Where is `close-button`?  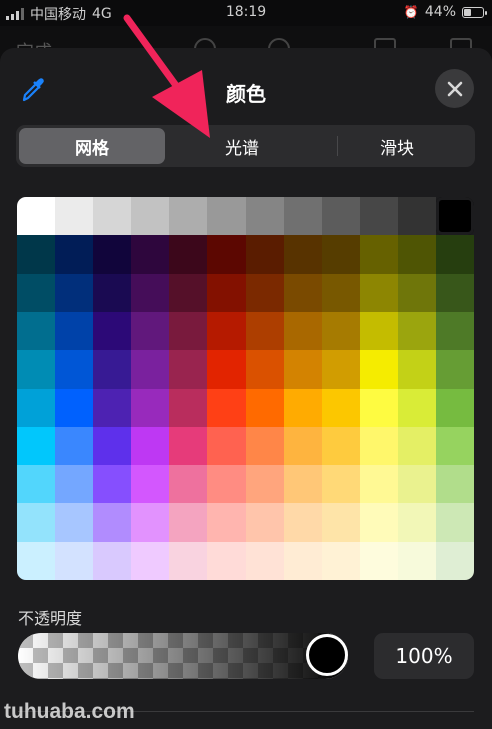 close-button is located at coordinates (454, 88).